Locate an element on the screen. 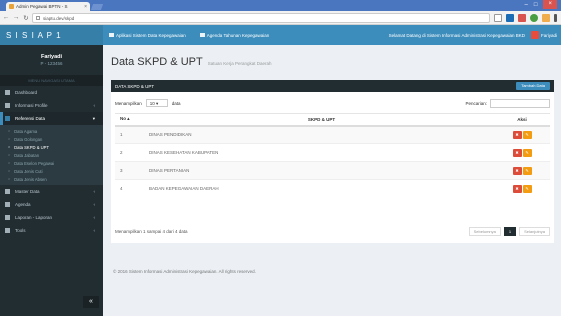  cell-no: 4 is located at coordinates (128, 188).